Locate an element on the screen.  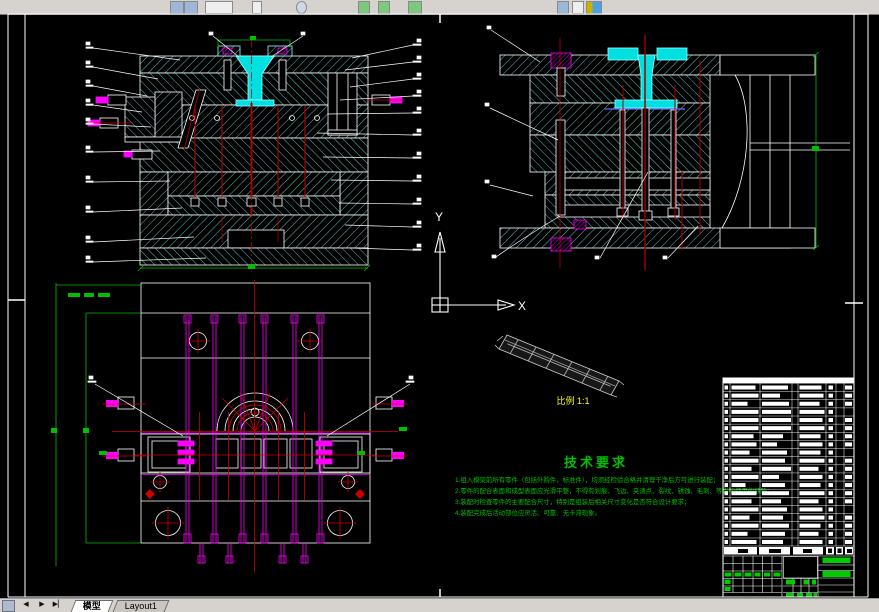
tab-layout1-label: Layout1 is located at coordinates (140, 606).